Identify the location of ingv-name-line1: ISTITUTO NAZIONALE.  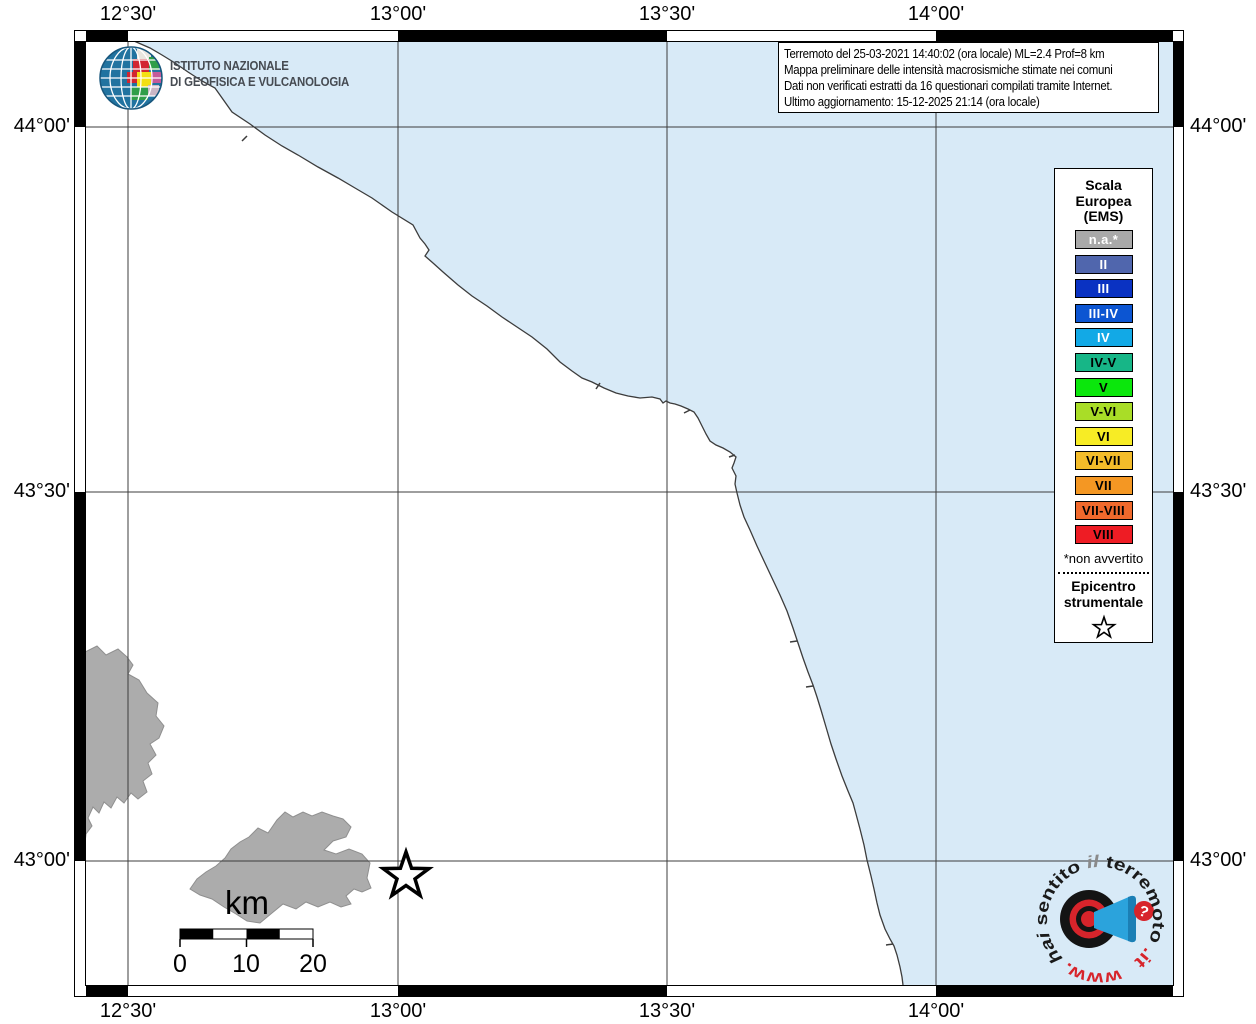
(229, 65).